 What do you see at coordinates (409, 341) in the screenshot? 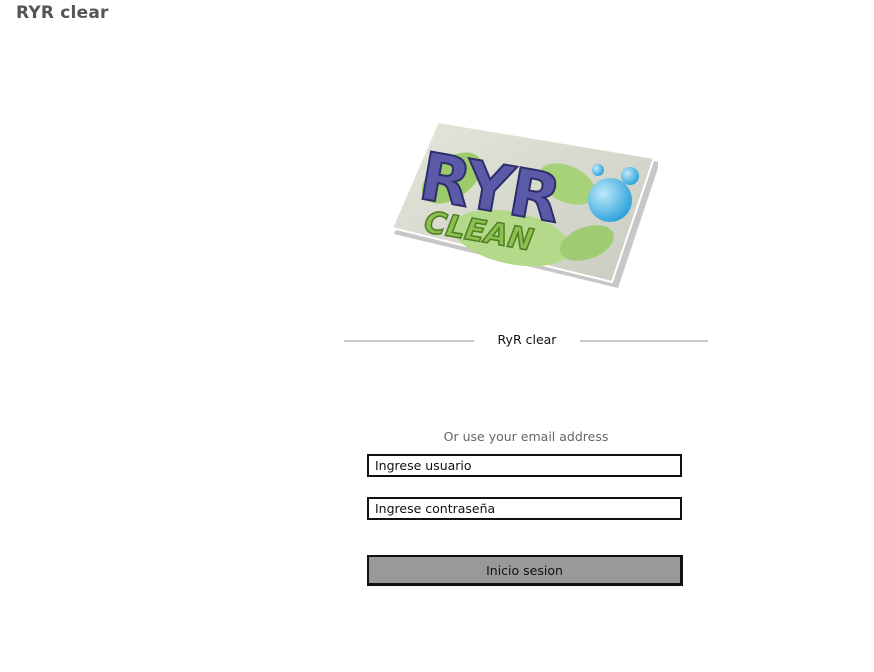
I see `divider-line-left` at bounding box center [409, 341].